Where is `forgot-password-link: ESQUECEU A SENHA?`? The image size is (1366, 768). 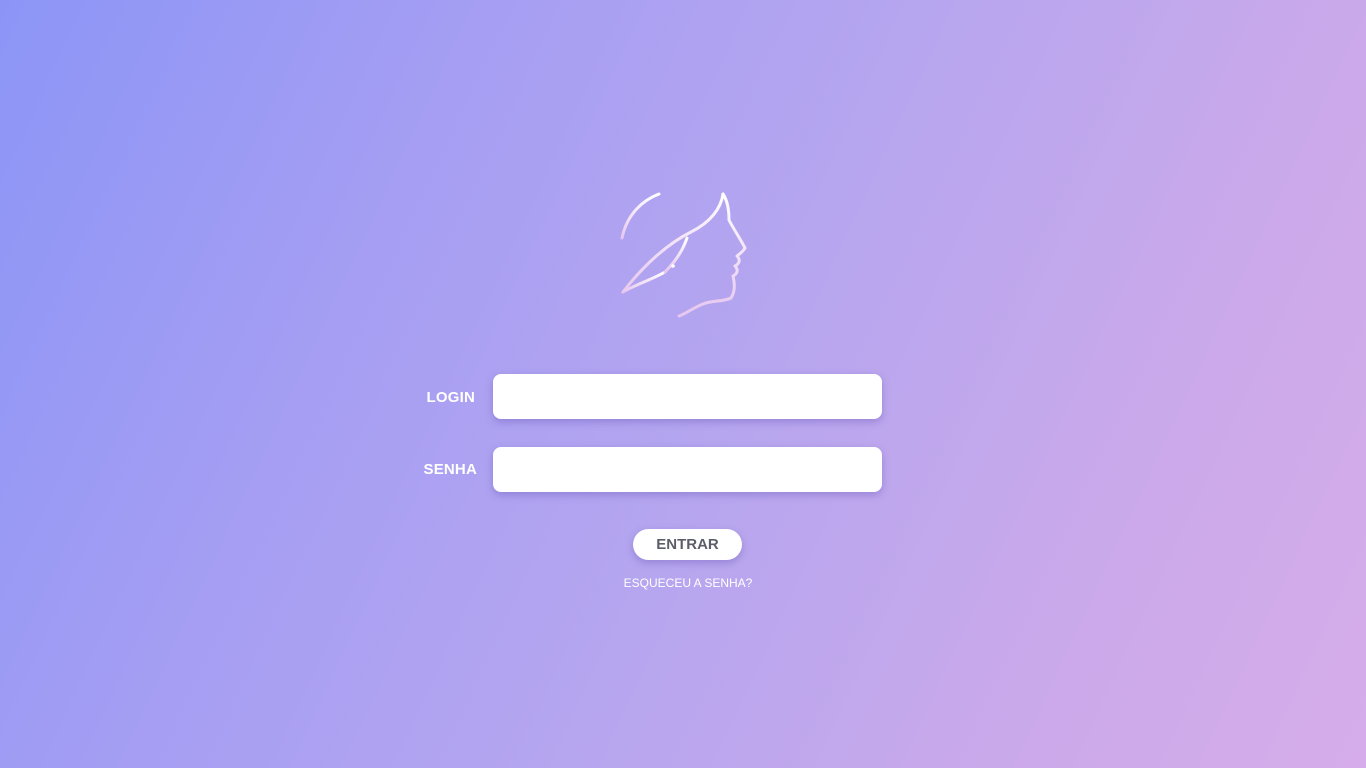 forgot-password-link: ESQUECEU A SENHA? is located at coordinates (688, 583).